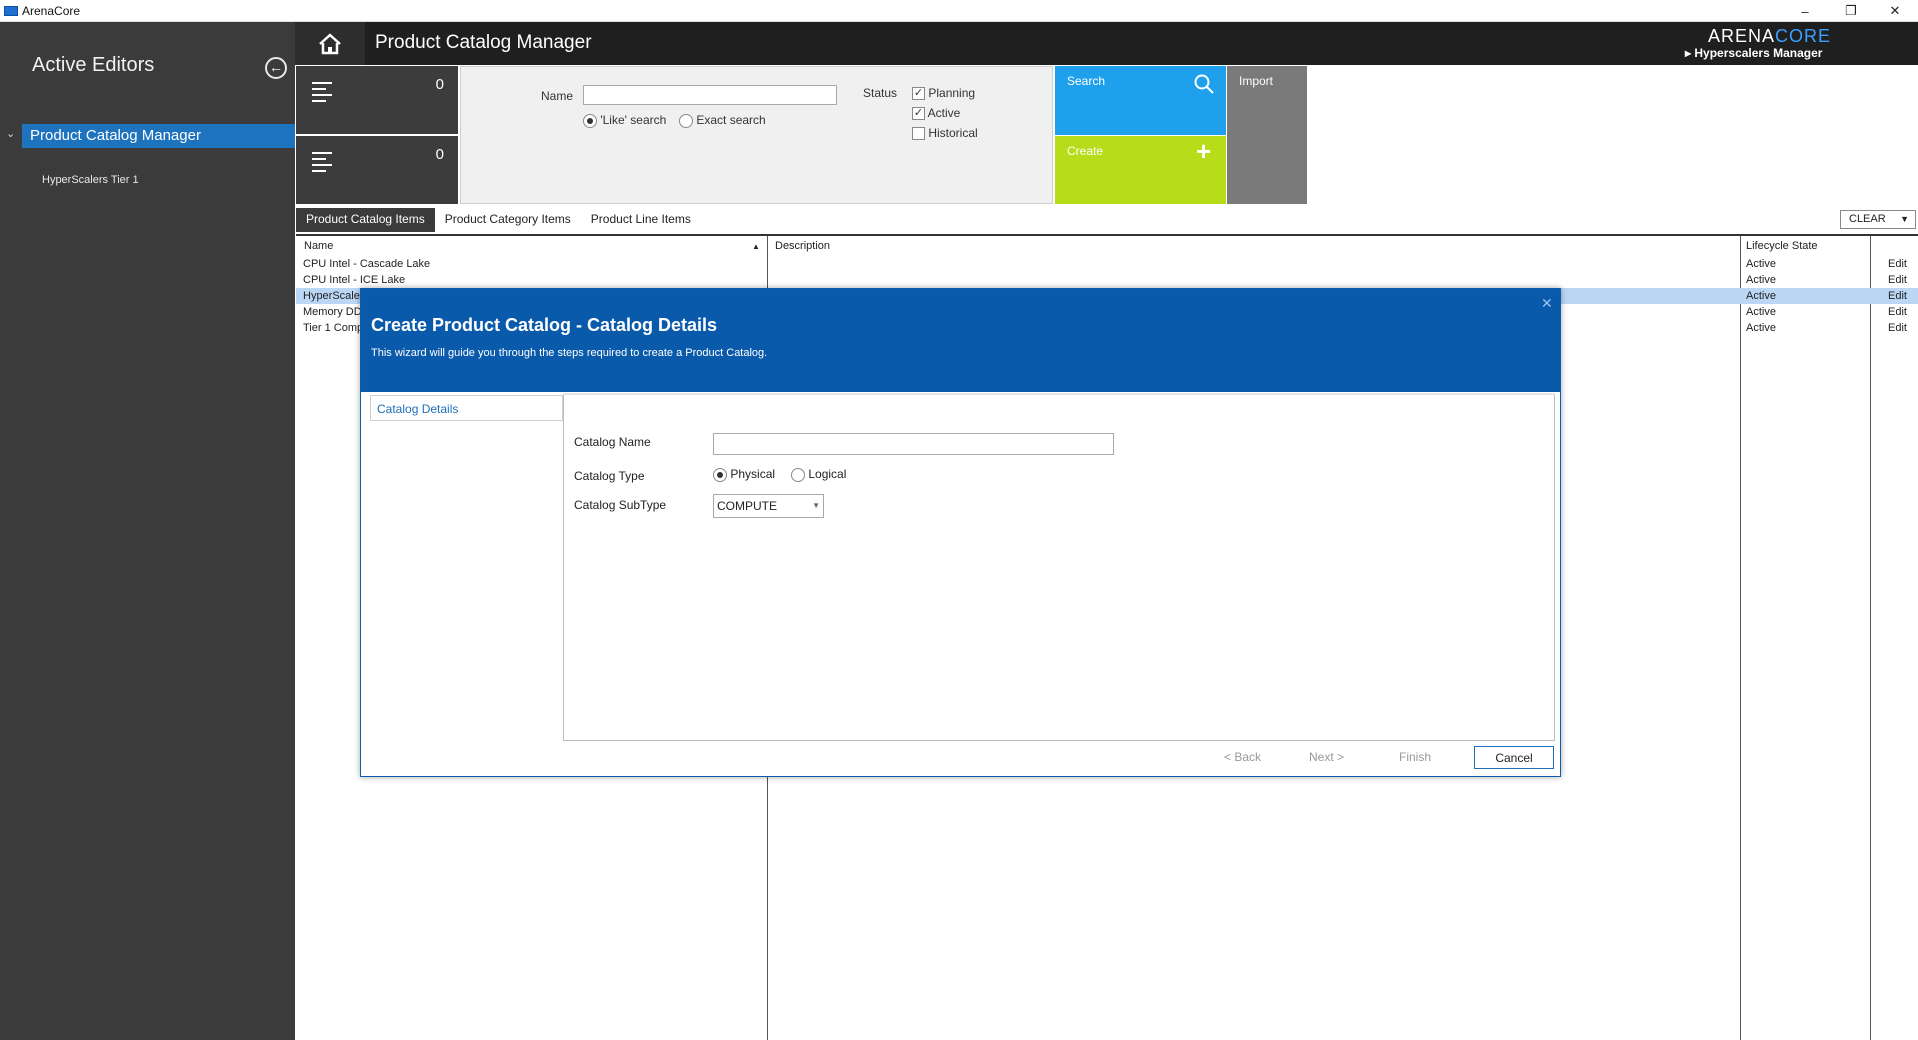 Image resolution: width=1918 pixels, height=1040 pixels. Describe the element at coordinates (1547, 303) in the screenshot. I see `close-icon: ✕` at that location.